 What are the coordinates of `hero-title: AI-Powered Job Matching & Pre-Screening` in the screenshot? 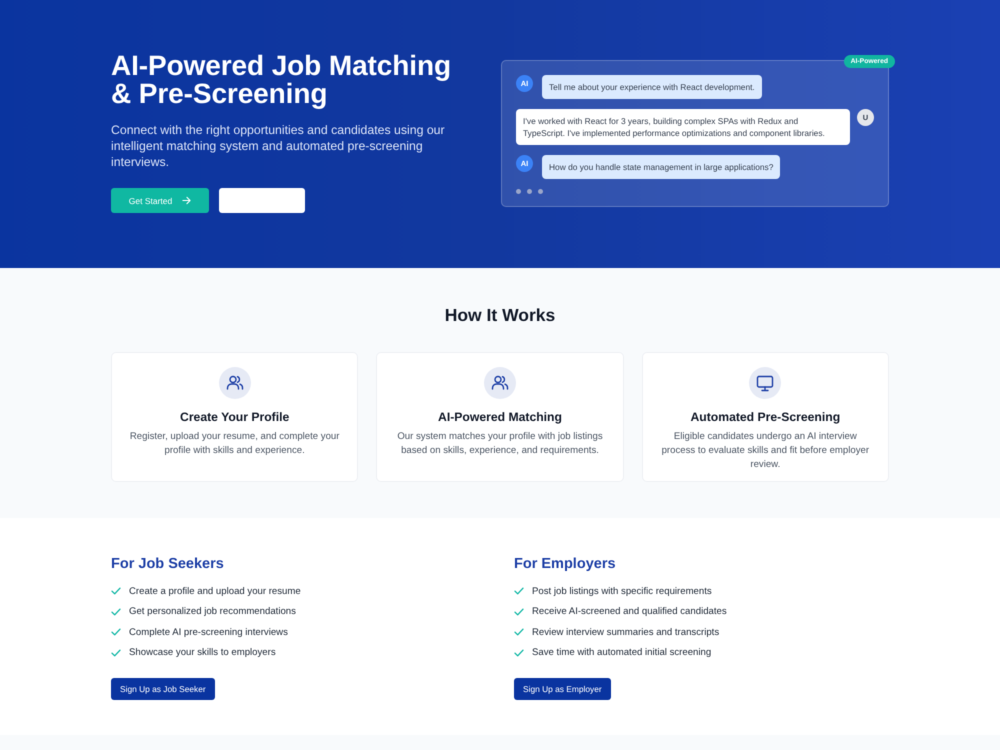 It's located at (281, 80).